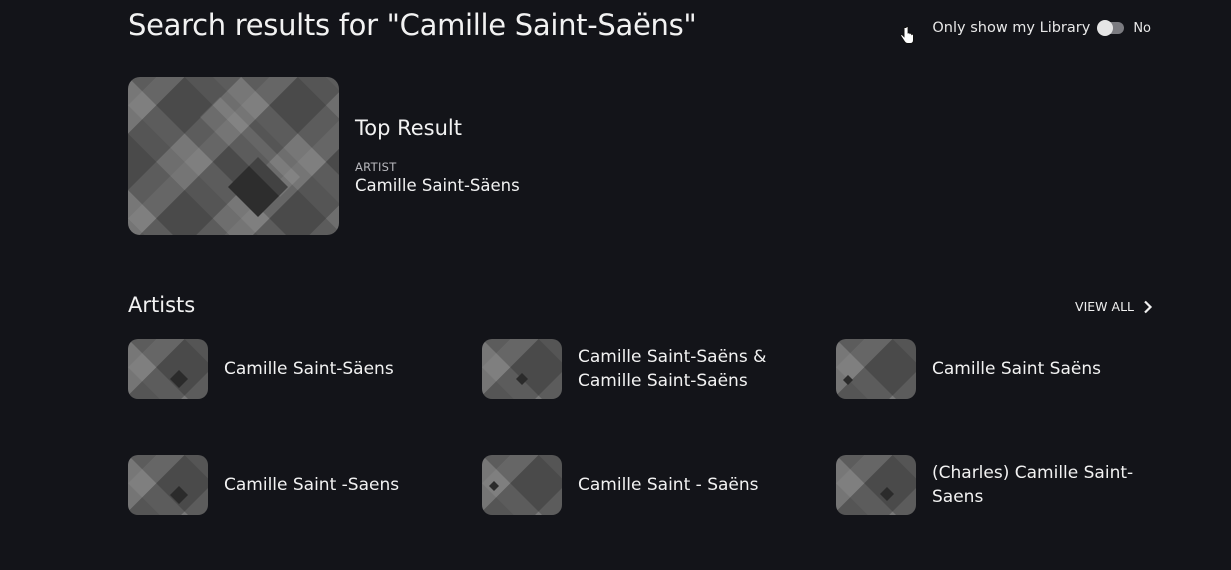 The height and width of the screenshot is (570, 1231). I want to click on artist-item: (Charles) Camille Saint-Saens, so click(1006, 485).